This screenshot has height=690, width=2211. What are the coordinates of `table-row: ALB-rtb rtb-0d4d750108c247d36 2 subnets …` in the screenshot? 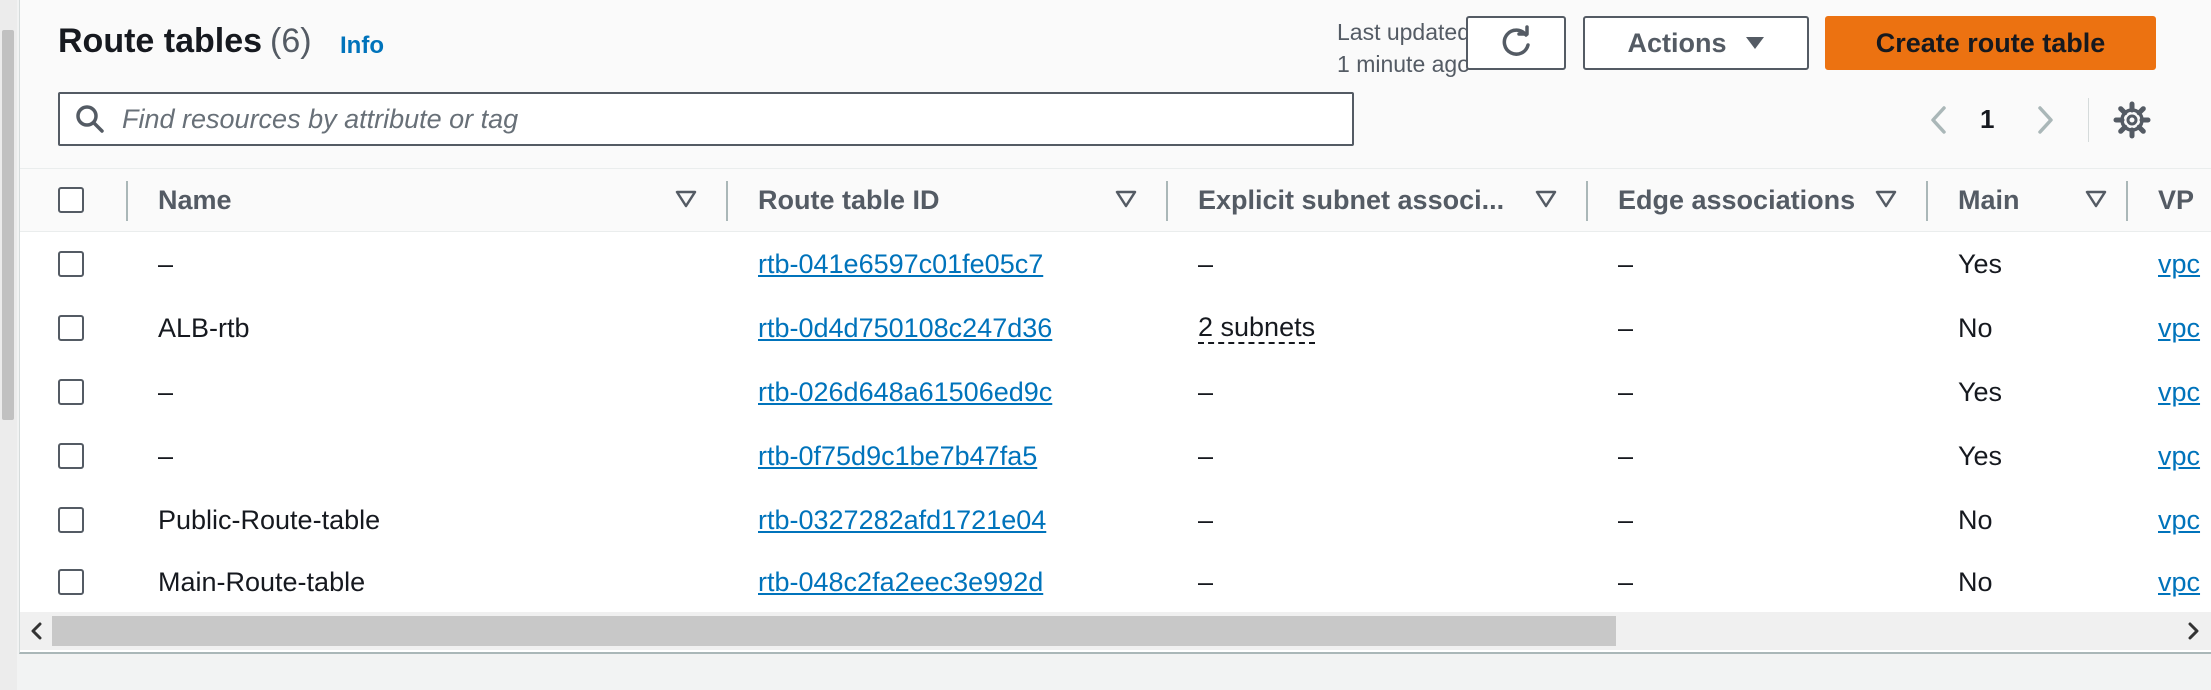 It's located at (1115, 328).